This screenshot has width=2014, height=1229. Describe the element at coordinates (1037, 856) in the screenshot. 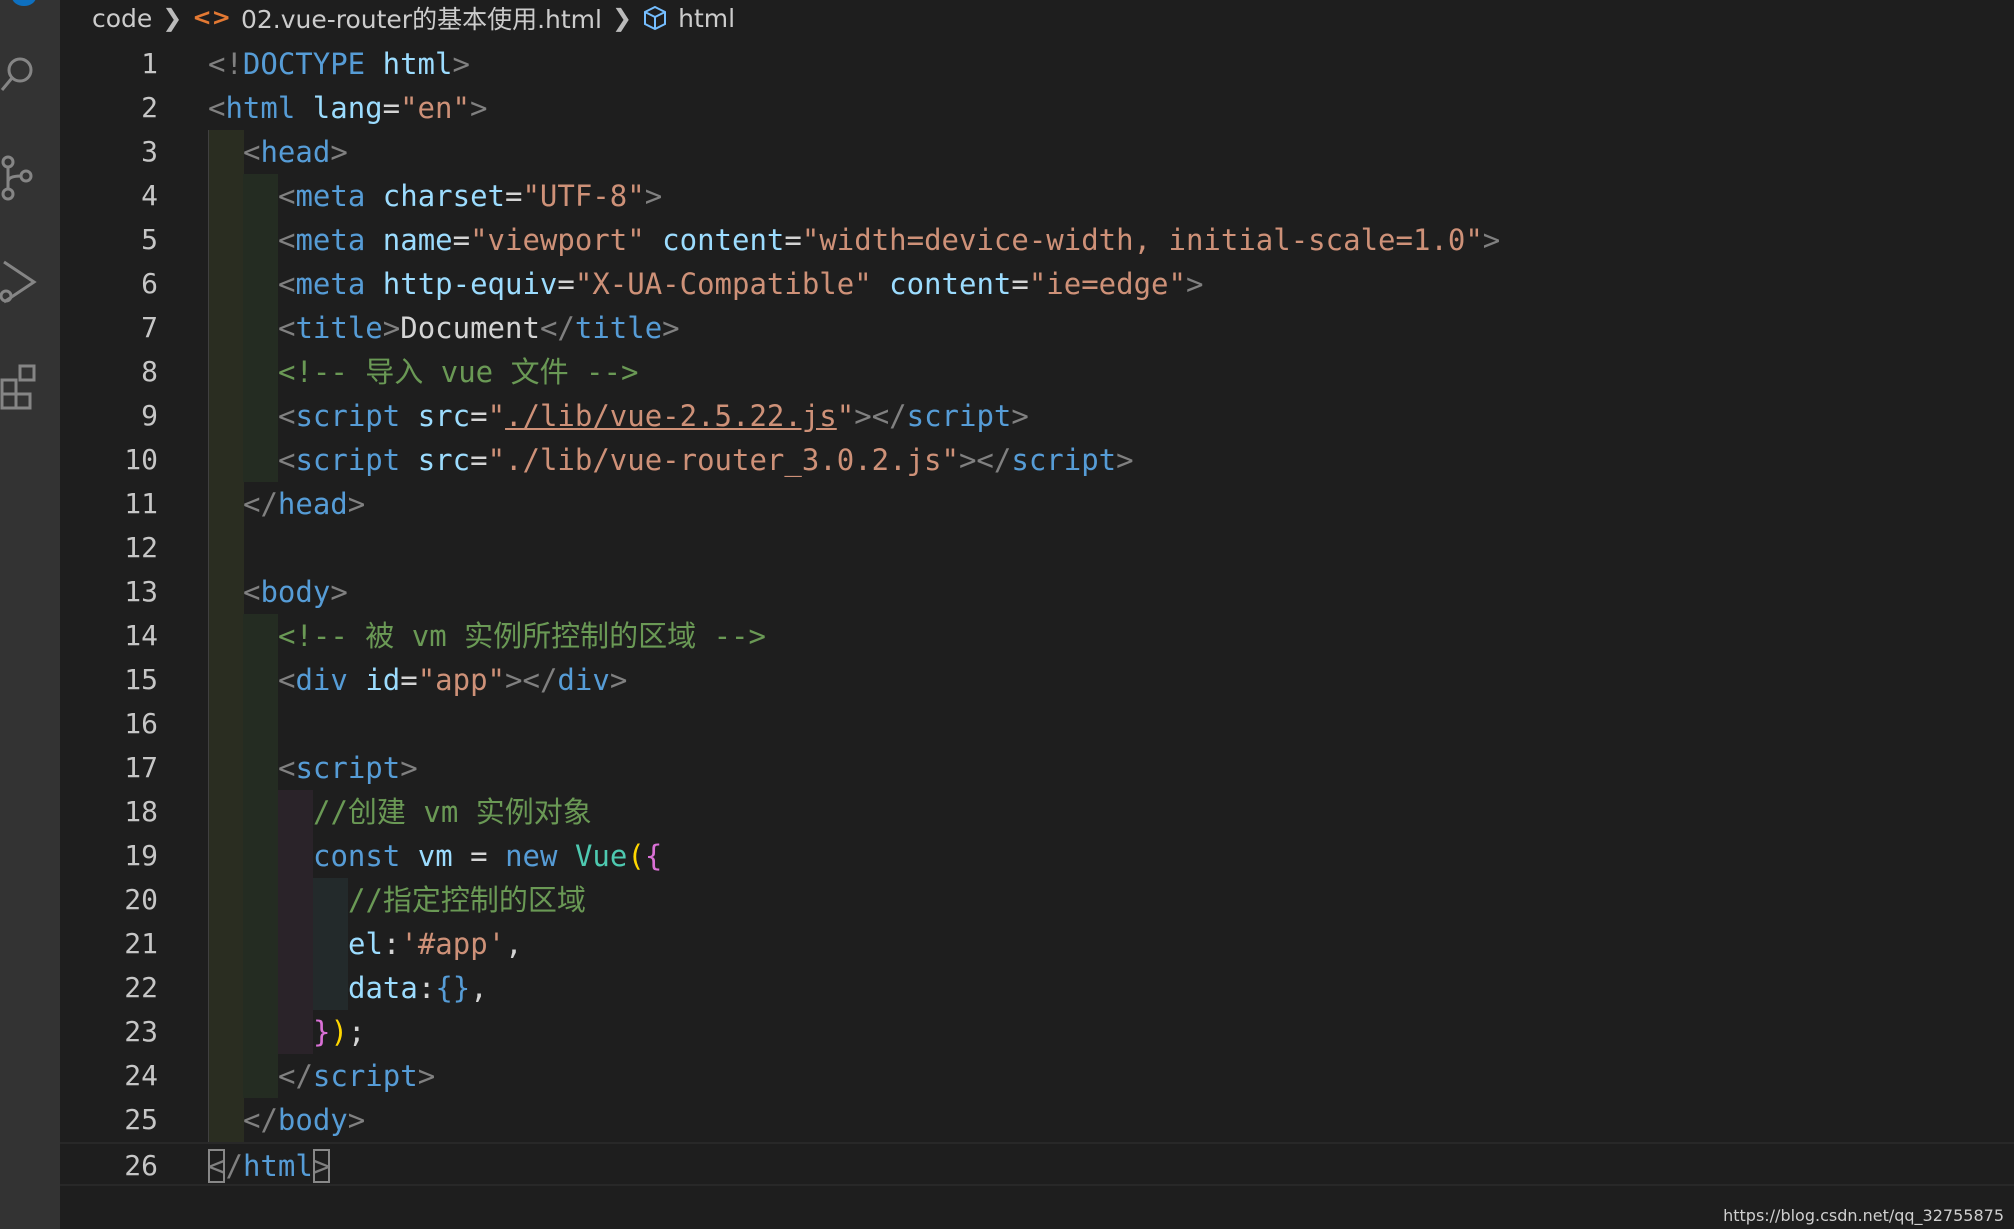

I see `code-line: 19 const vm = new Vue({` at that location.